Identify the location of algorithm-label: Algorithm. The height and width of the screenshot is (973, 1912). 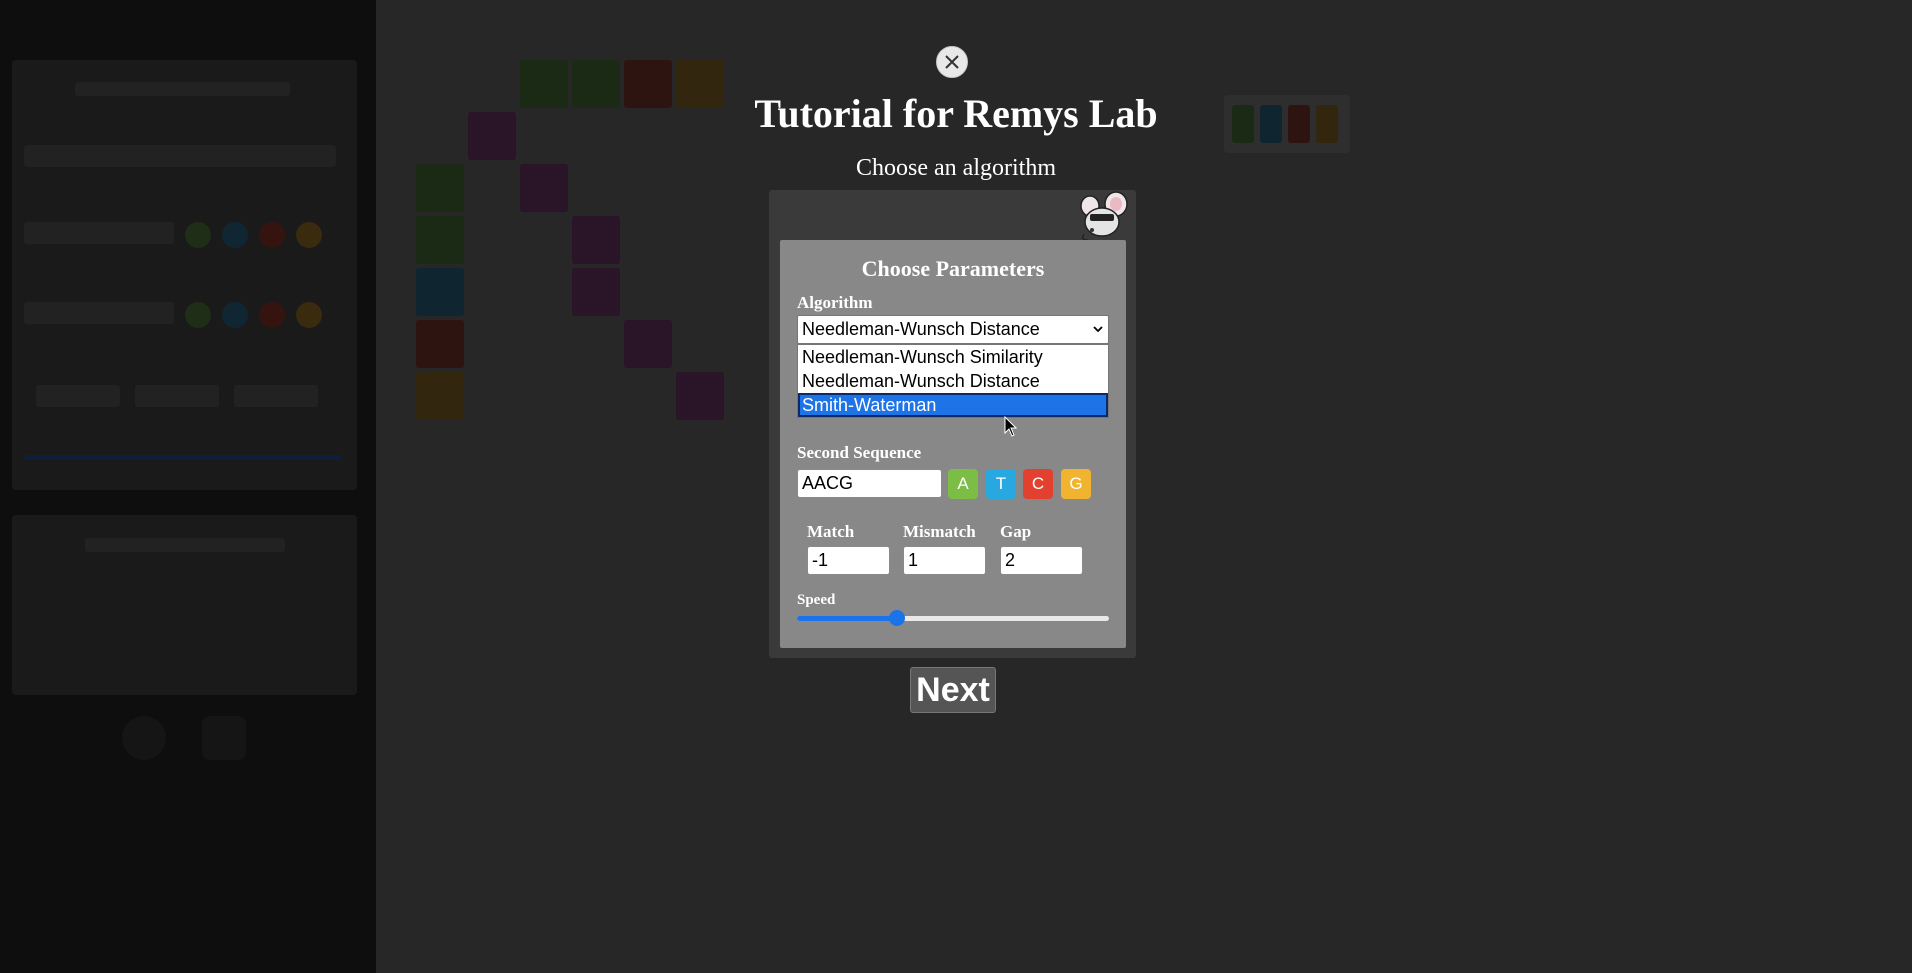
(835, 302).